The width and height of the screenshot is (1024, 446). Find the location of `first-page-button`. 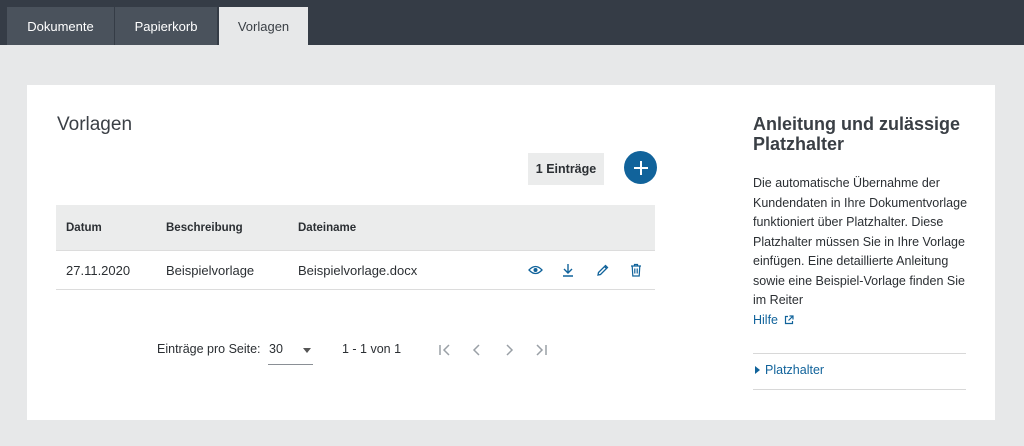

first-page-button is located at coordinates (445, 350).